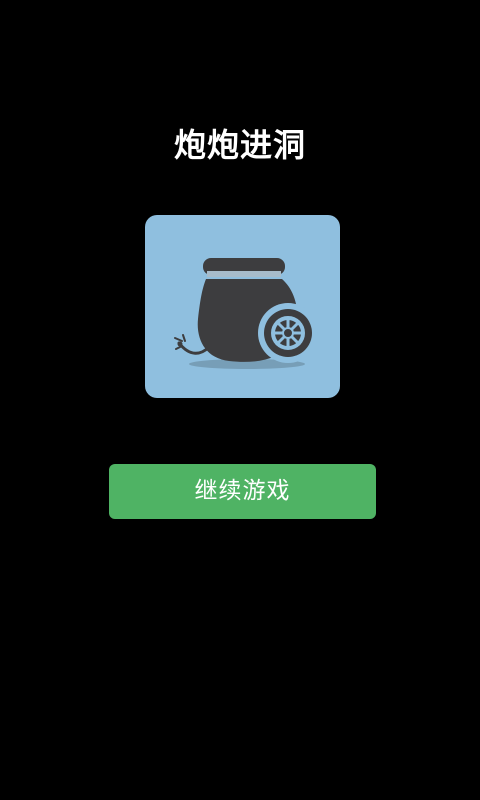  I want to click on cannon-icon, so click(242, 306).